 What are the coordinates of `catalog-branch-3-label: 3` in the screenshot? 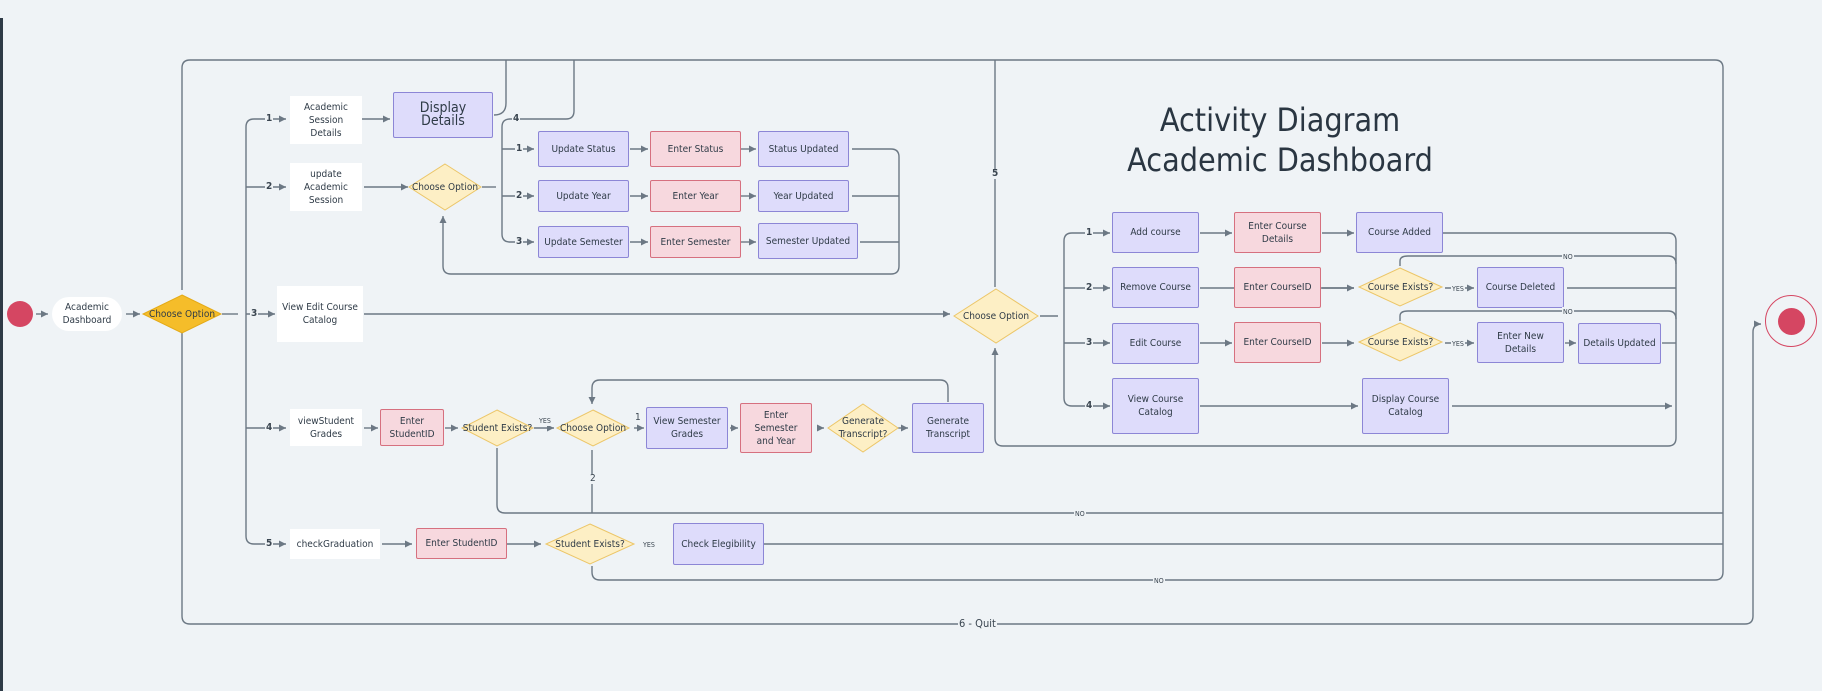 It's located at (1089, 342).